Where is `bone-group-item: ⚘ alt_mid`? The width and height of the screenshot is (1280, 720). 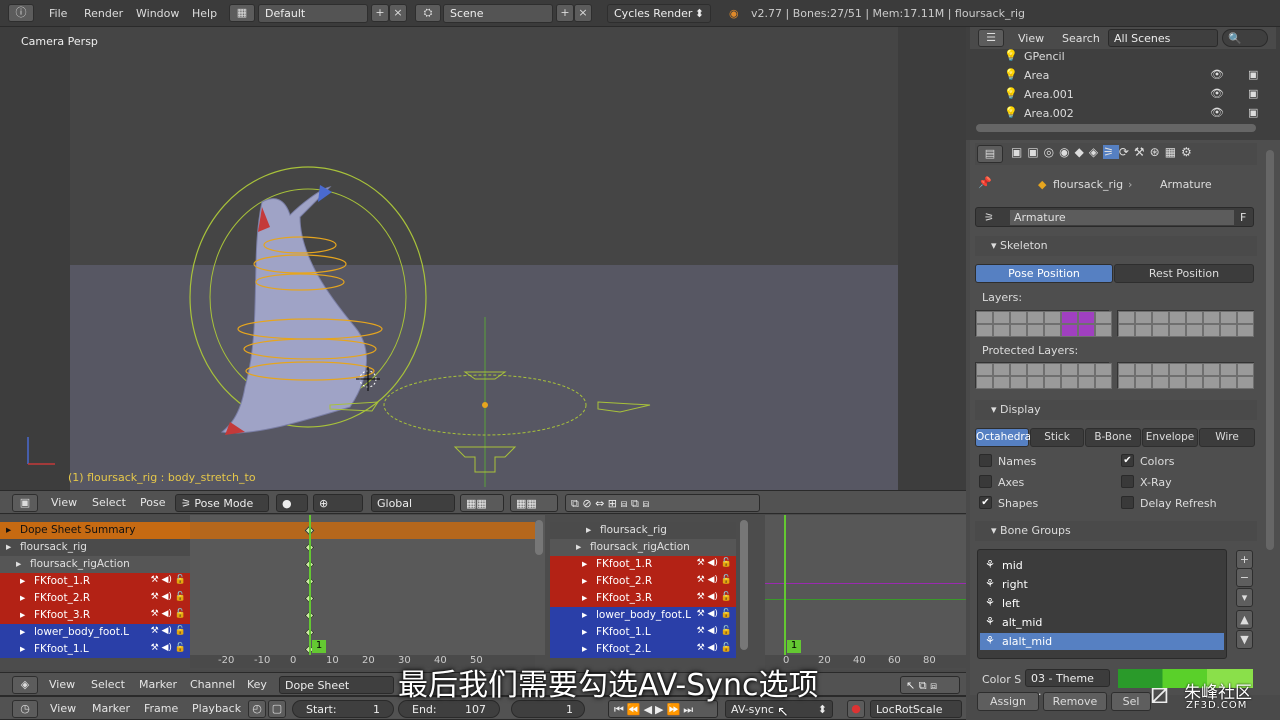
bone-group-item: ⚘ alt_mid is located at coordinates (1102, 622).